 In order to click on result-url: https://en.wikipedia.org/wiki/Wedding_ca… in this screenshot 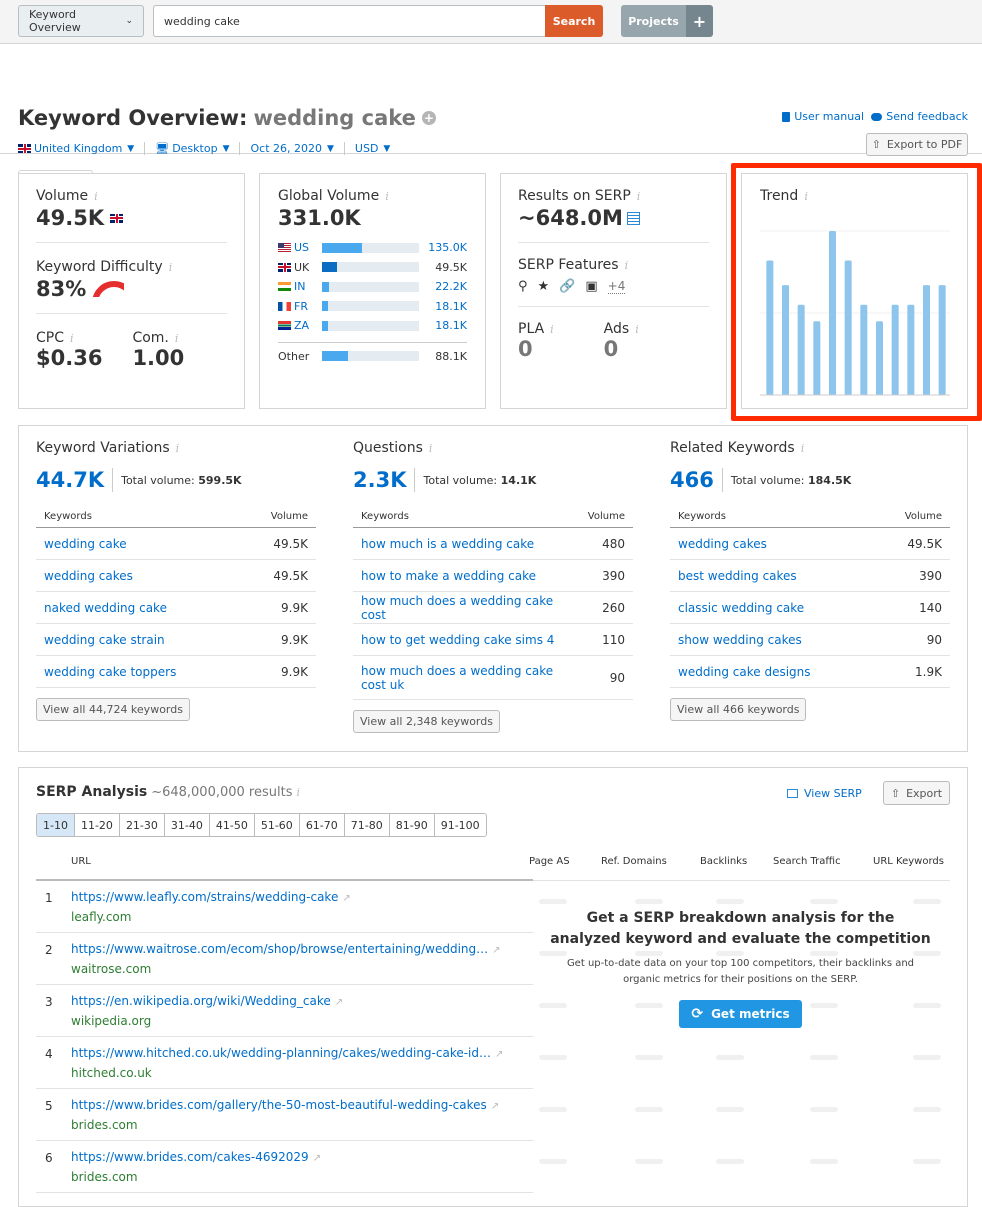, I will do `click(207, 1001)`.